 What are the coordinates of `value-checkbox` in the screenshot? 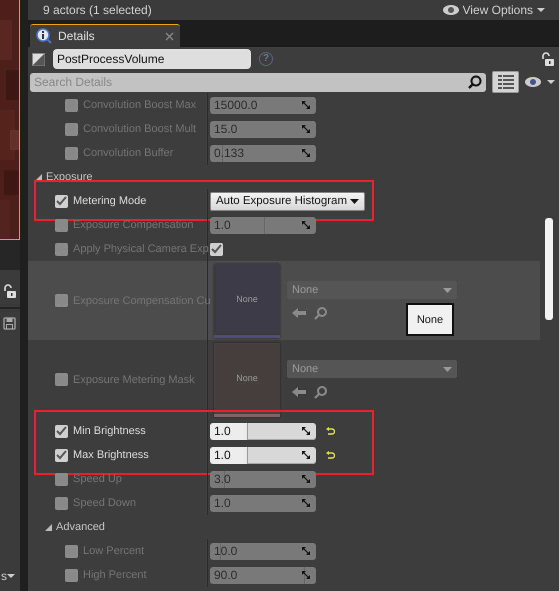 It's located at (216, 249).